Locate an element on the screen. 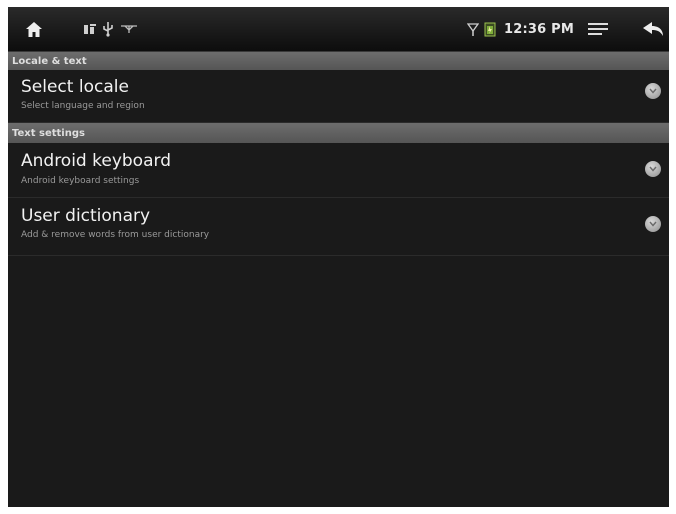 The height and width of the screenshot is (514, 676). item-title: Android keyboard is located at coordinates (96, 161).